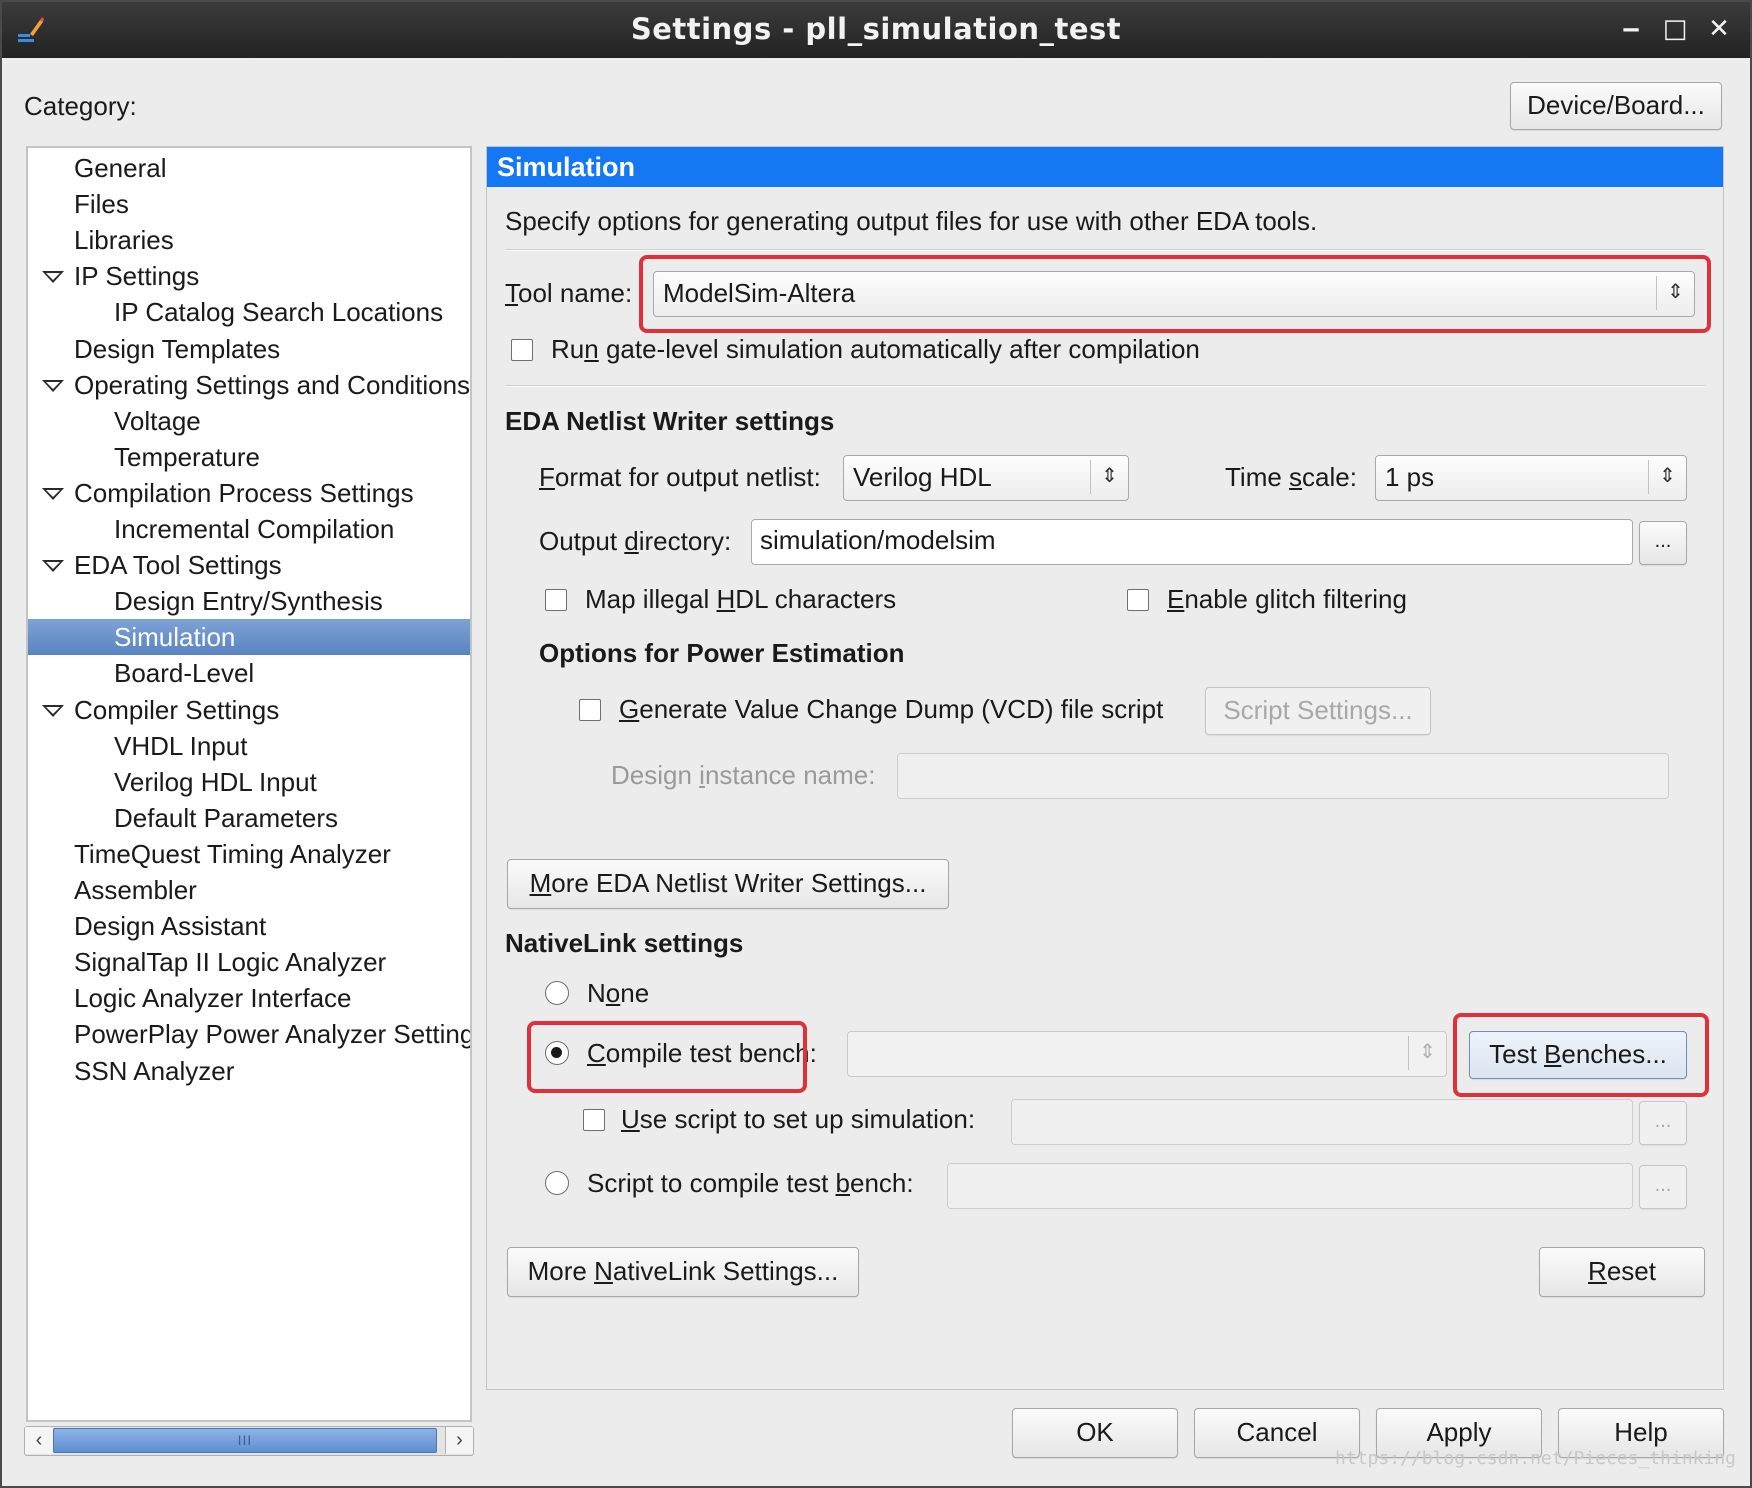  I want to click on tree-item-label: Verilog HDL Input, so click(215, 781).